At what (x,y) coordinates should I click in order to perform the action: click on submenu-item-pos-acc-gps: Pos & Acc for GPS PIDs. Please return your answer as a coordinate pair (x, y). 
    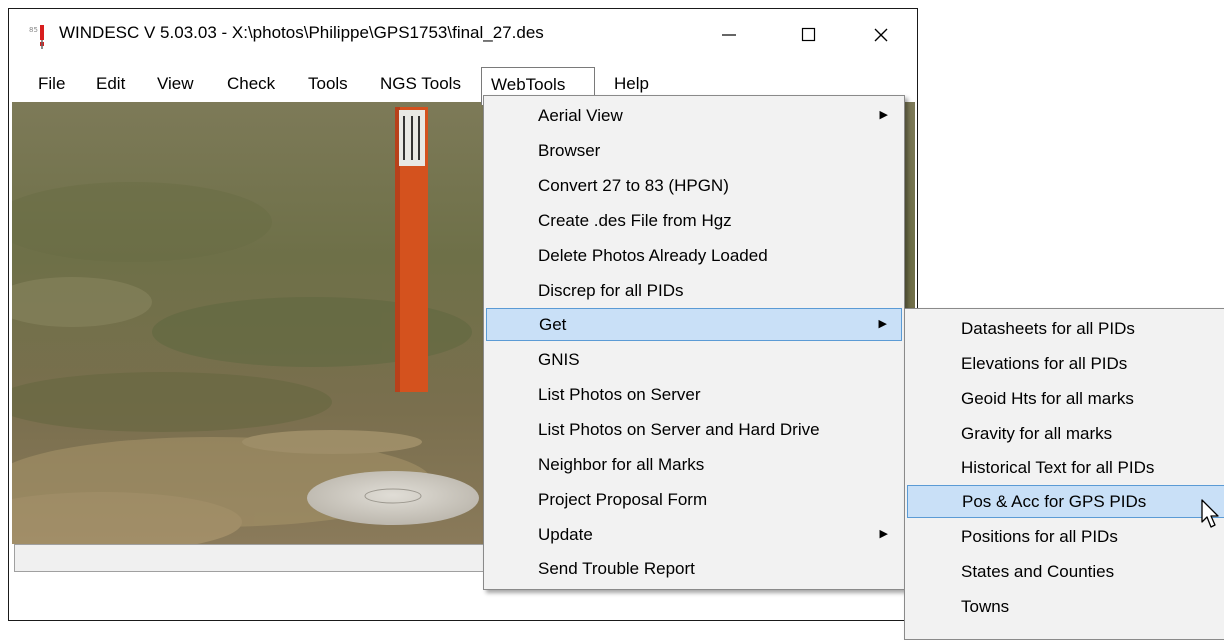
    Looking at the image, I should click on (1065, 501).